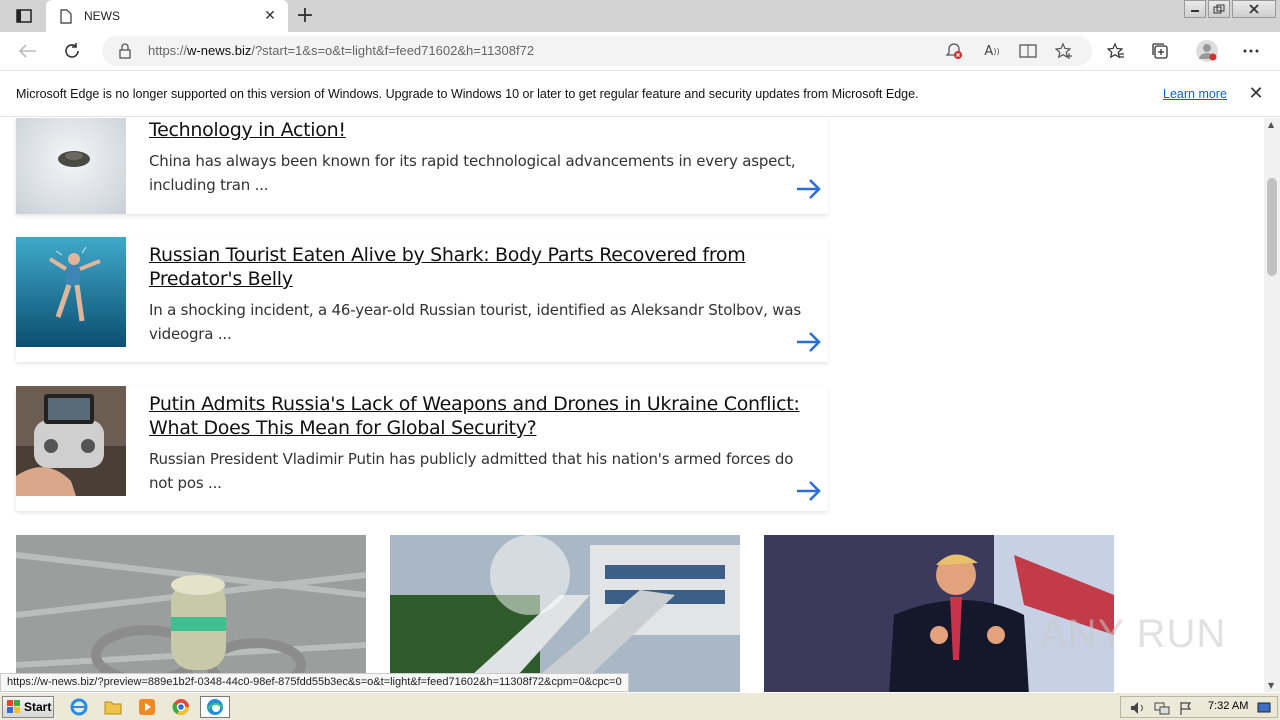  Describe the element at coordinates (1251, 51) in the screenshot. I see `settings-more-icon` at that location.